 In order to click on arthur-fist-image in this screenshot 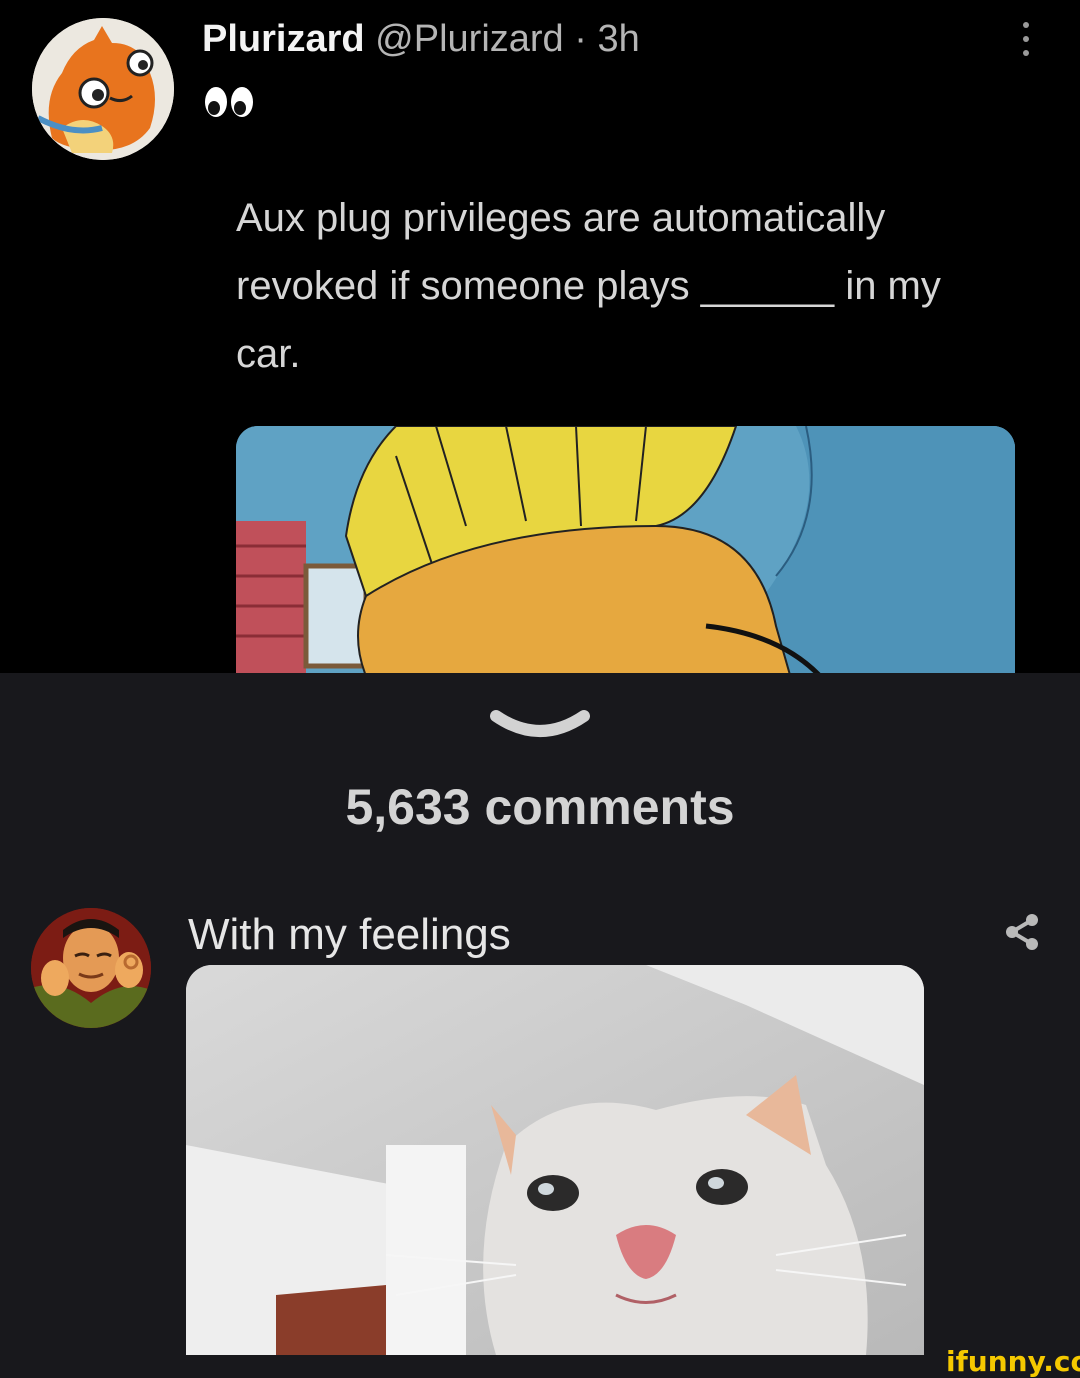, I will do `click(625, 549)`.